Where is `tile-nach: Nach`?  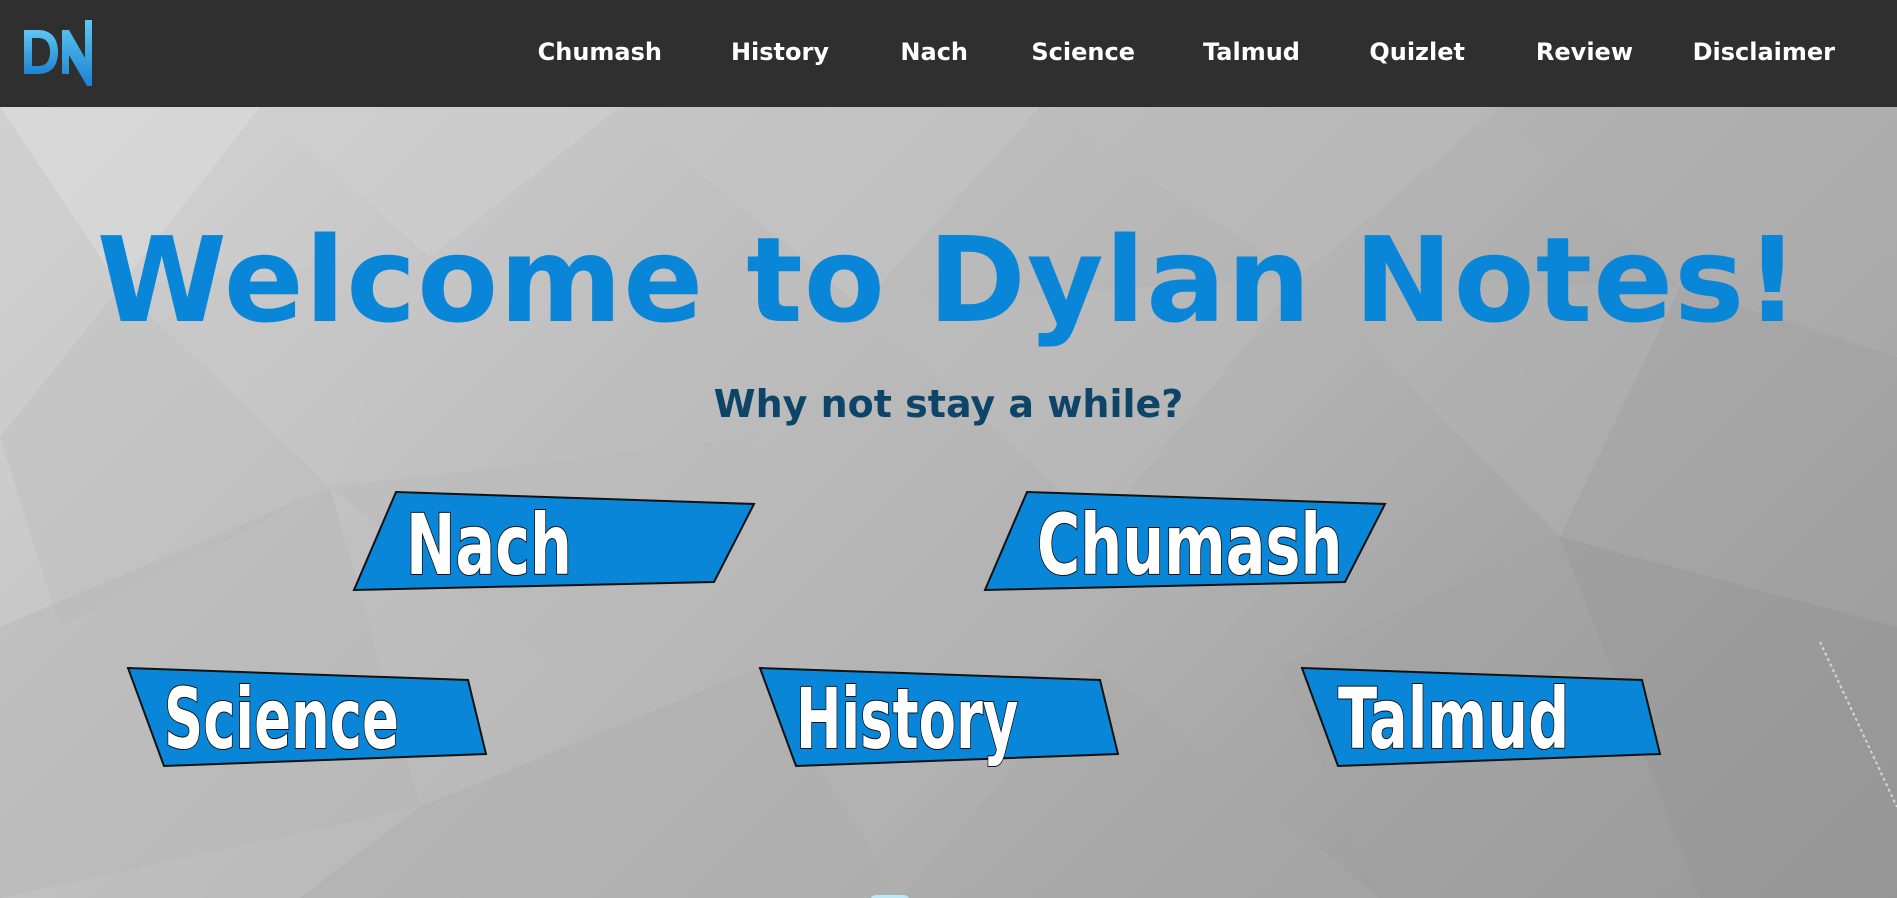
tile-nach: Nach is located at coordinates (554, 552).